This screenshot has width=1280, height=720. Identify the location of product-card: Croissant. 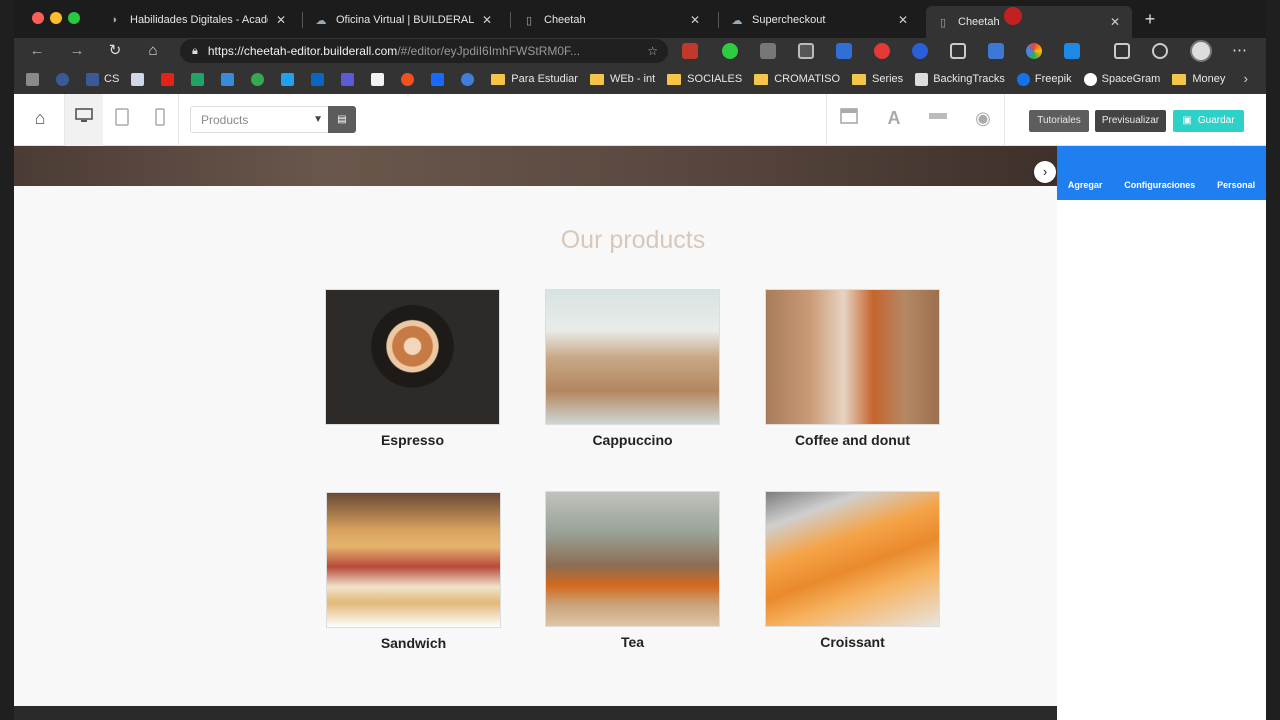
(852, 570).